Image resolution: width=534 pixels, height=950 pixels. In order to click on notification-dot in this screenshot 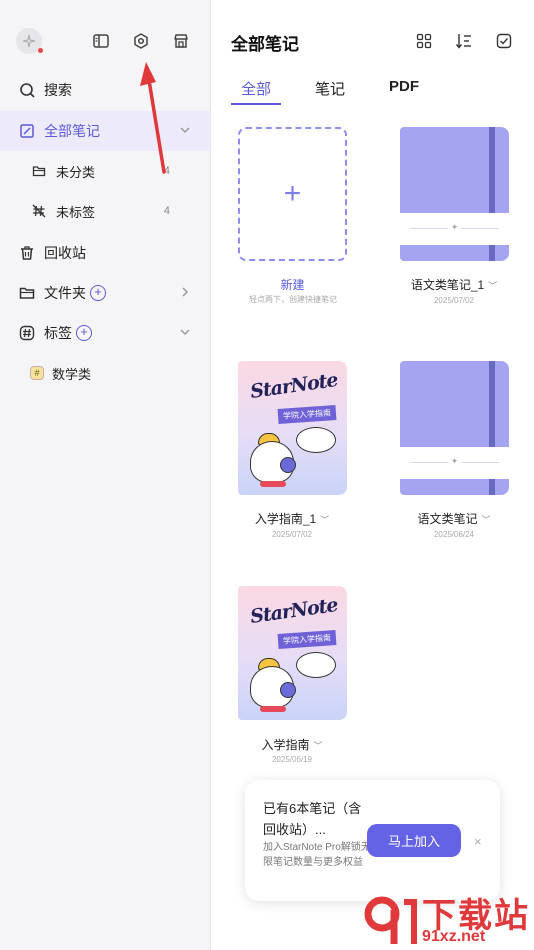, I will do `click(40, 50)`.